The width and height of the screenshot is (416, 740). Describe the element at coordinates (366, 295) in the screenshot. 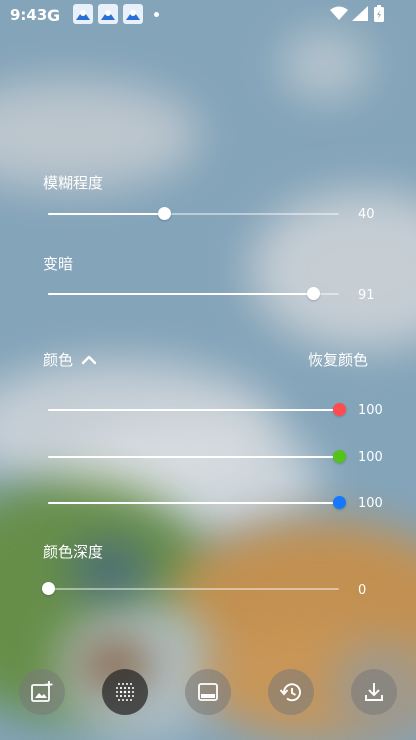

I see `darken-value: 91` at that location.